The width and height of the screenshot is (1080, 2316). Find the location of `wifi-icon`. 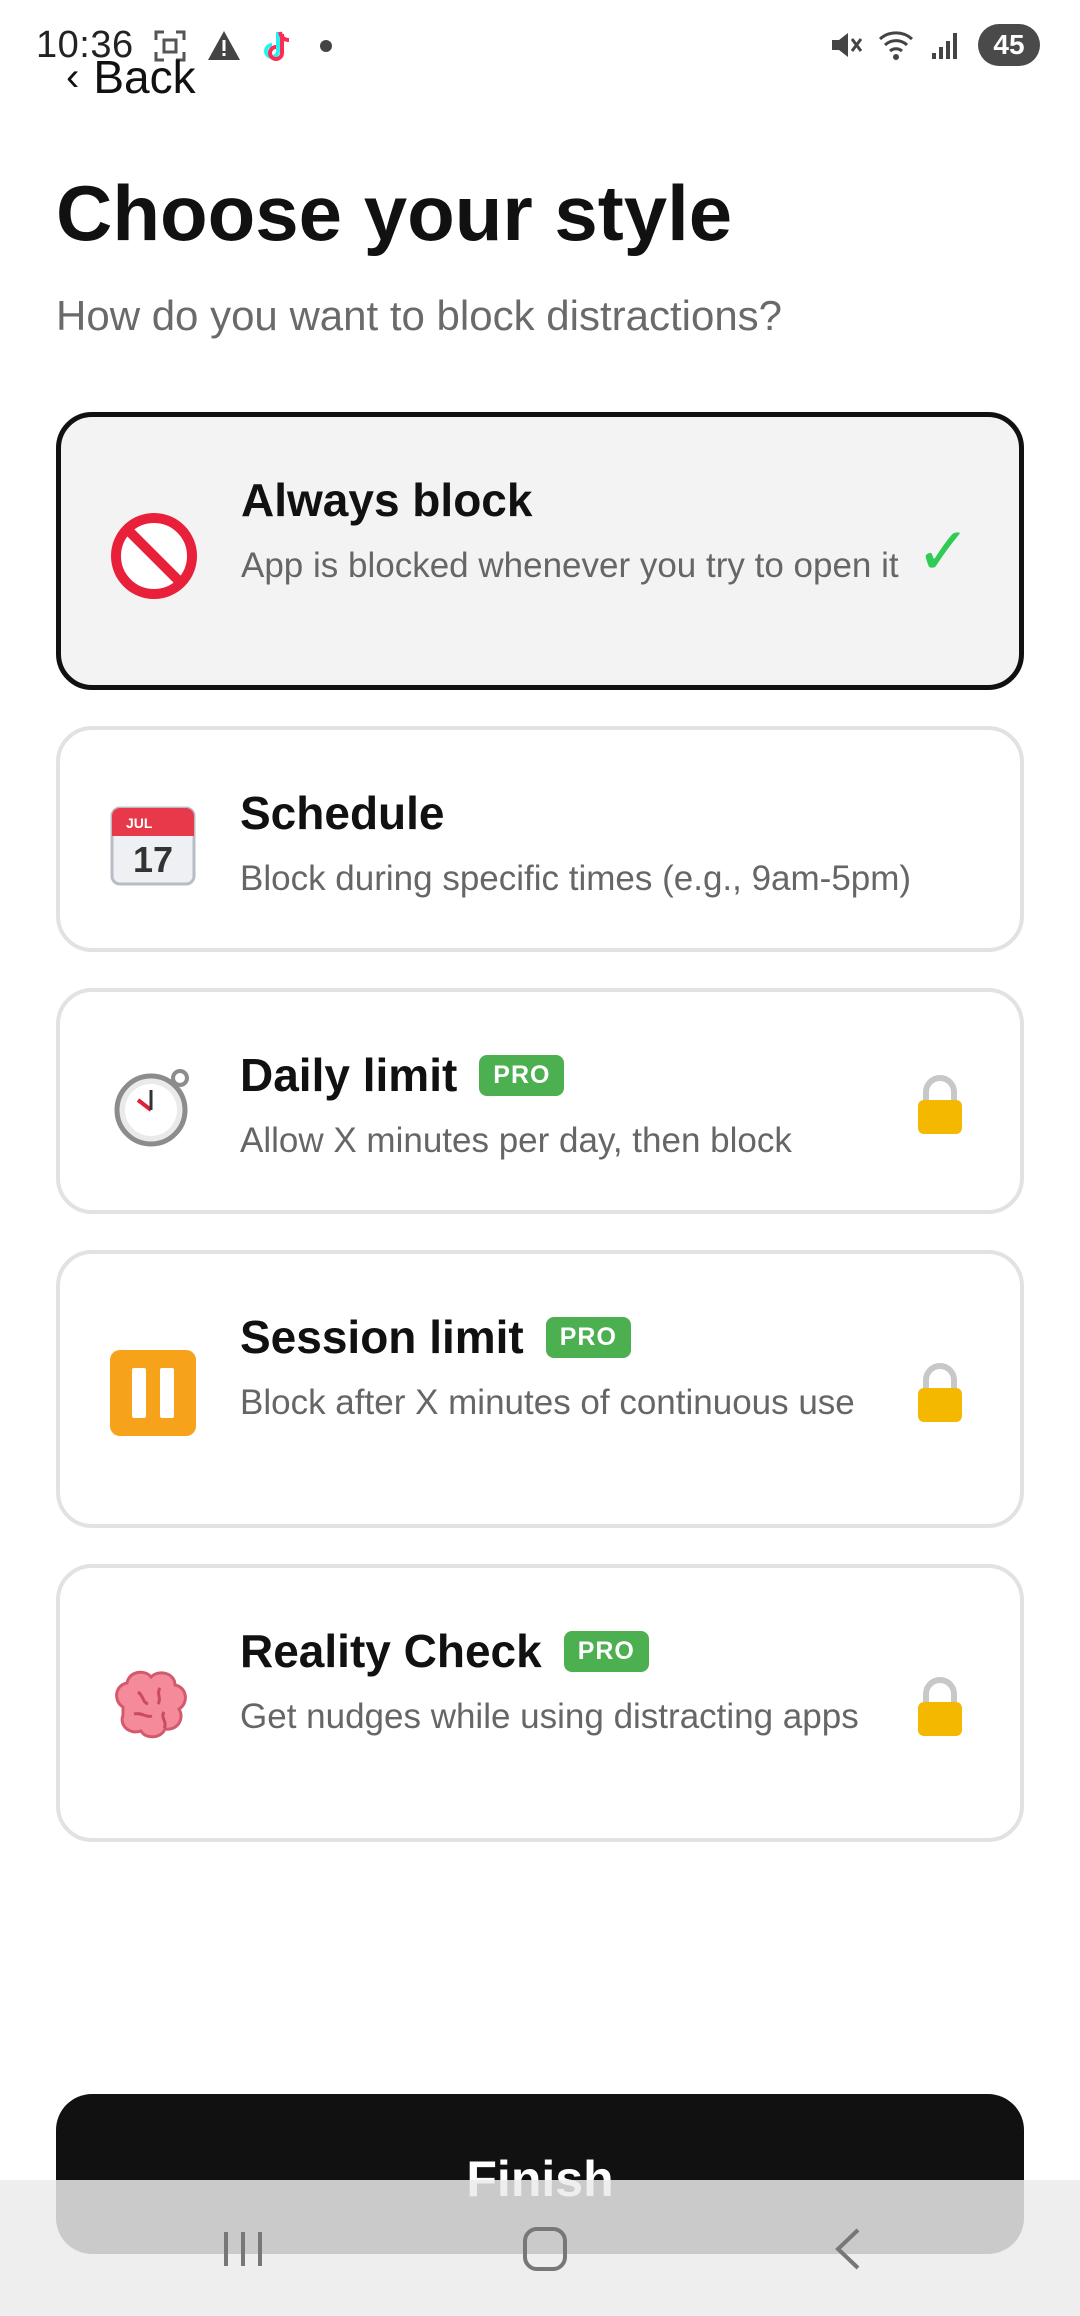

wifi-icon is located at coordinates (896, 45).